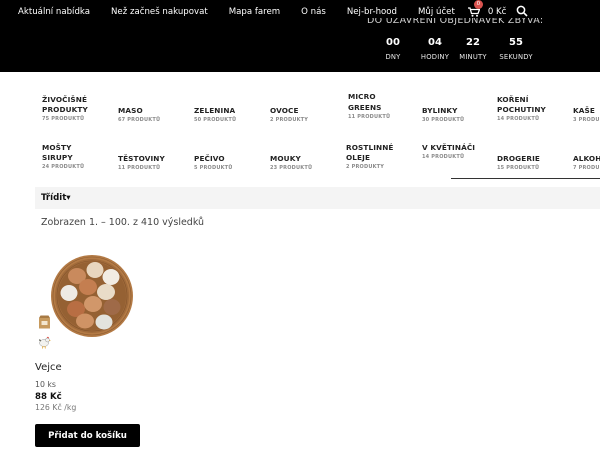  Describe the element at coordinates (435, 42) in the screenshot. I see `countdown-value: 04` at that location.